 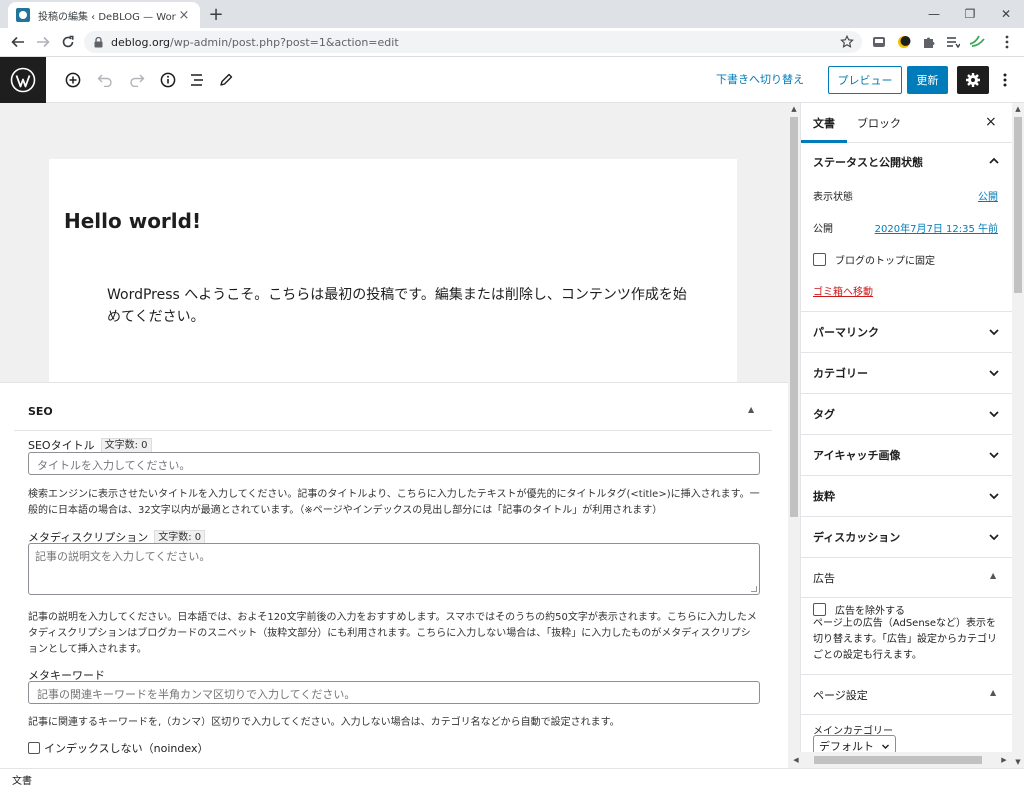 I want to click on block-navigation-icon, so click(x=197, y=80).